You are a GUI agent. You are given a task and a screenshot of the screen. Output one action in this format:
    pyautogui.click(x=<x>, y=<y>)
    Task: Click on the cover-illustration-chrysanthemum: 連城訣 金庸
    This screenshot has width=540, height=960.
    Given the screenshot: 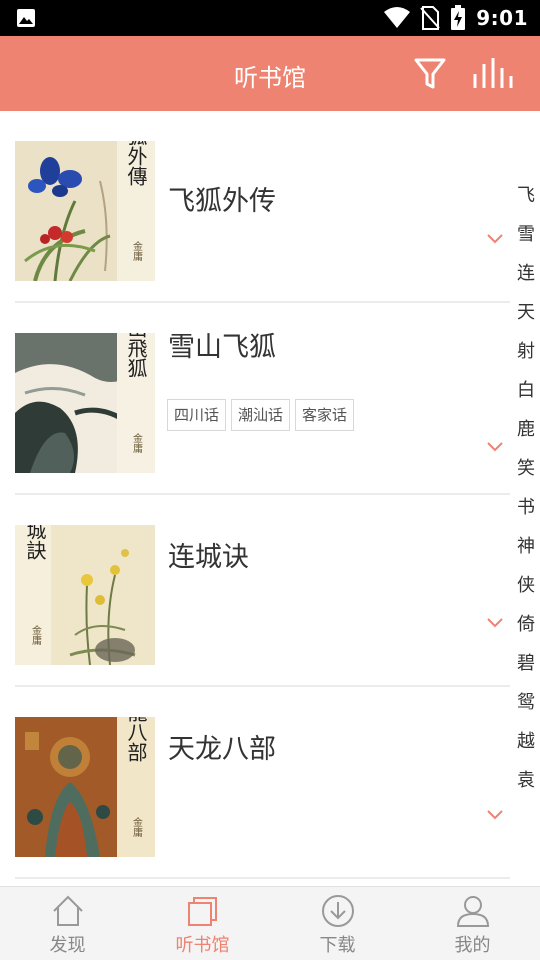 What is the action you would take?
    pyautogui.click(x=85, y=595)
    